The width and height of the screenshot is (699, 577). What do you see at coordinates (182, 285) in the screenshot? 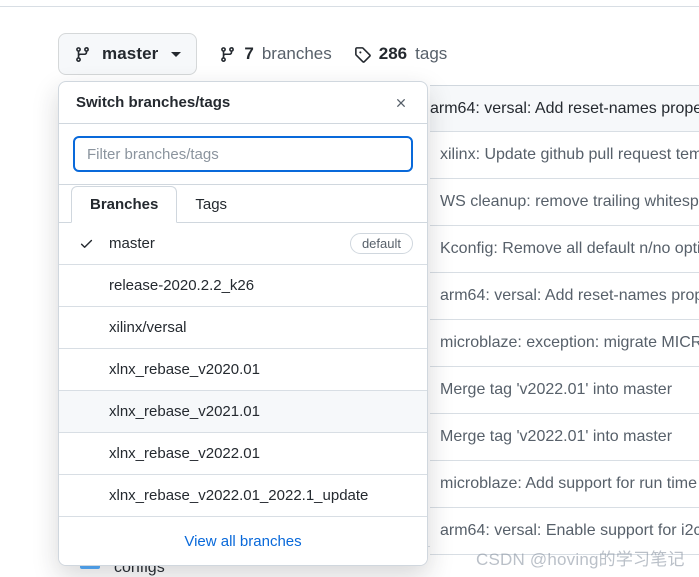
I see `branch-item-name: release-2020.2.2_k26` at bounding box center [182, 285].